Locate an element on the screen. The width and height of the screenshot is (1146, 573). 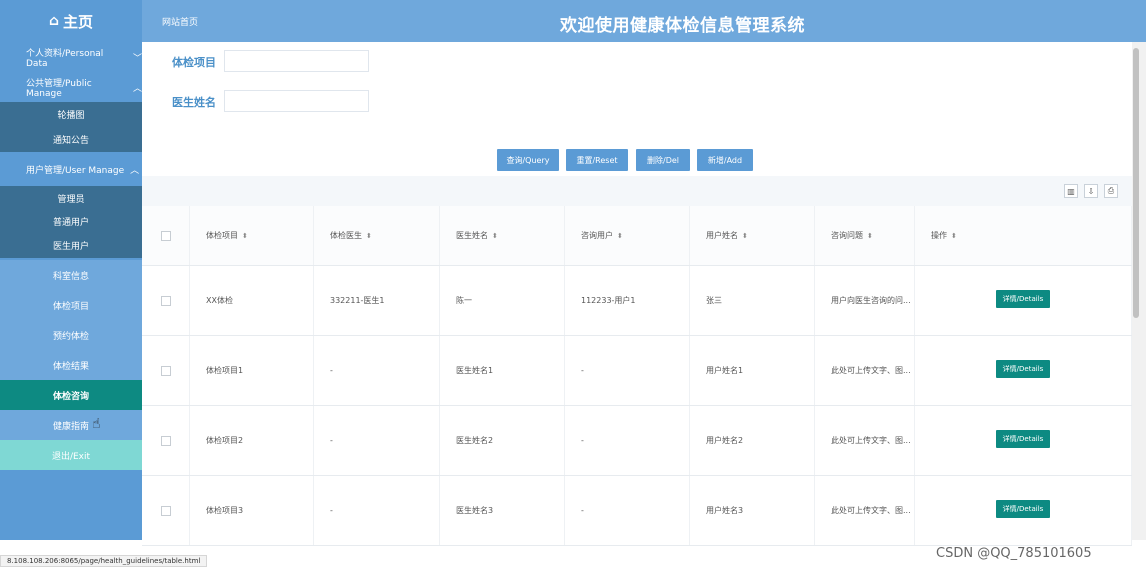
sidebar-item-admin: 管理员 is located at coordinates (71, 198).